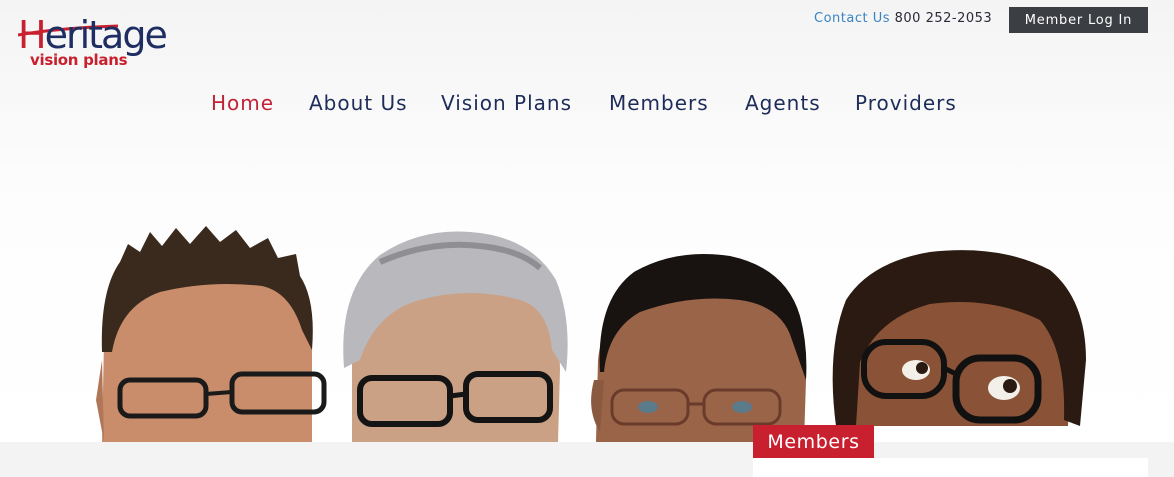 The width and height of the screenshot is (1174, 477). What do you see at coordinates (959, 338) in the screenshot?
I see `person-girl-curly-hair` at bounding box center [959, 338].